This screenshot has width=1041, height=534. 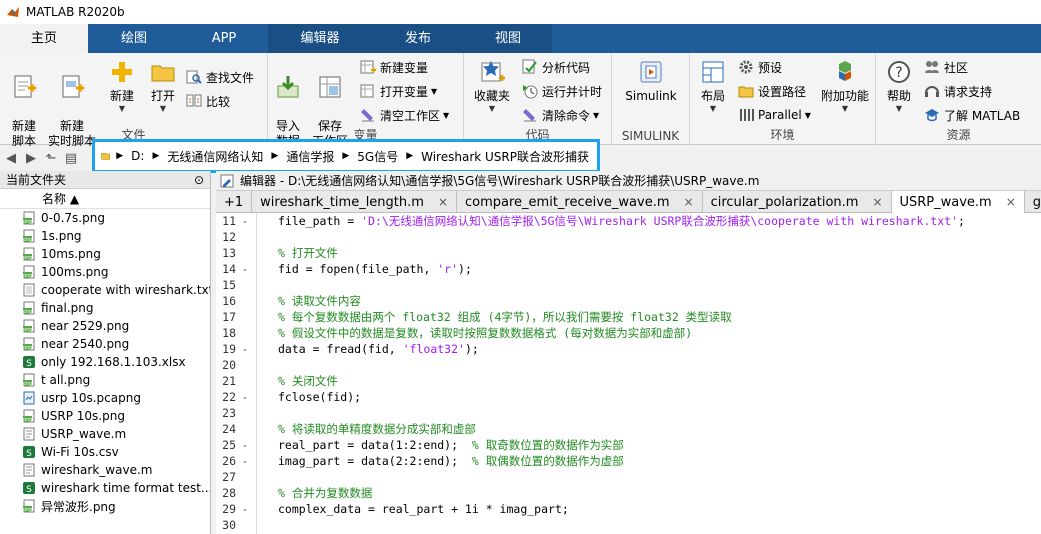 I want to click on layout-button: 布局 ▼, so click(x=713, y=86).